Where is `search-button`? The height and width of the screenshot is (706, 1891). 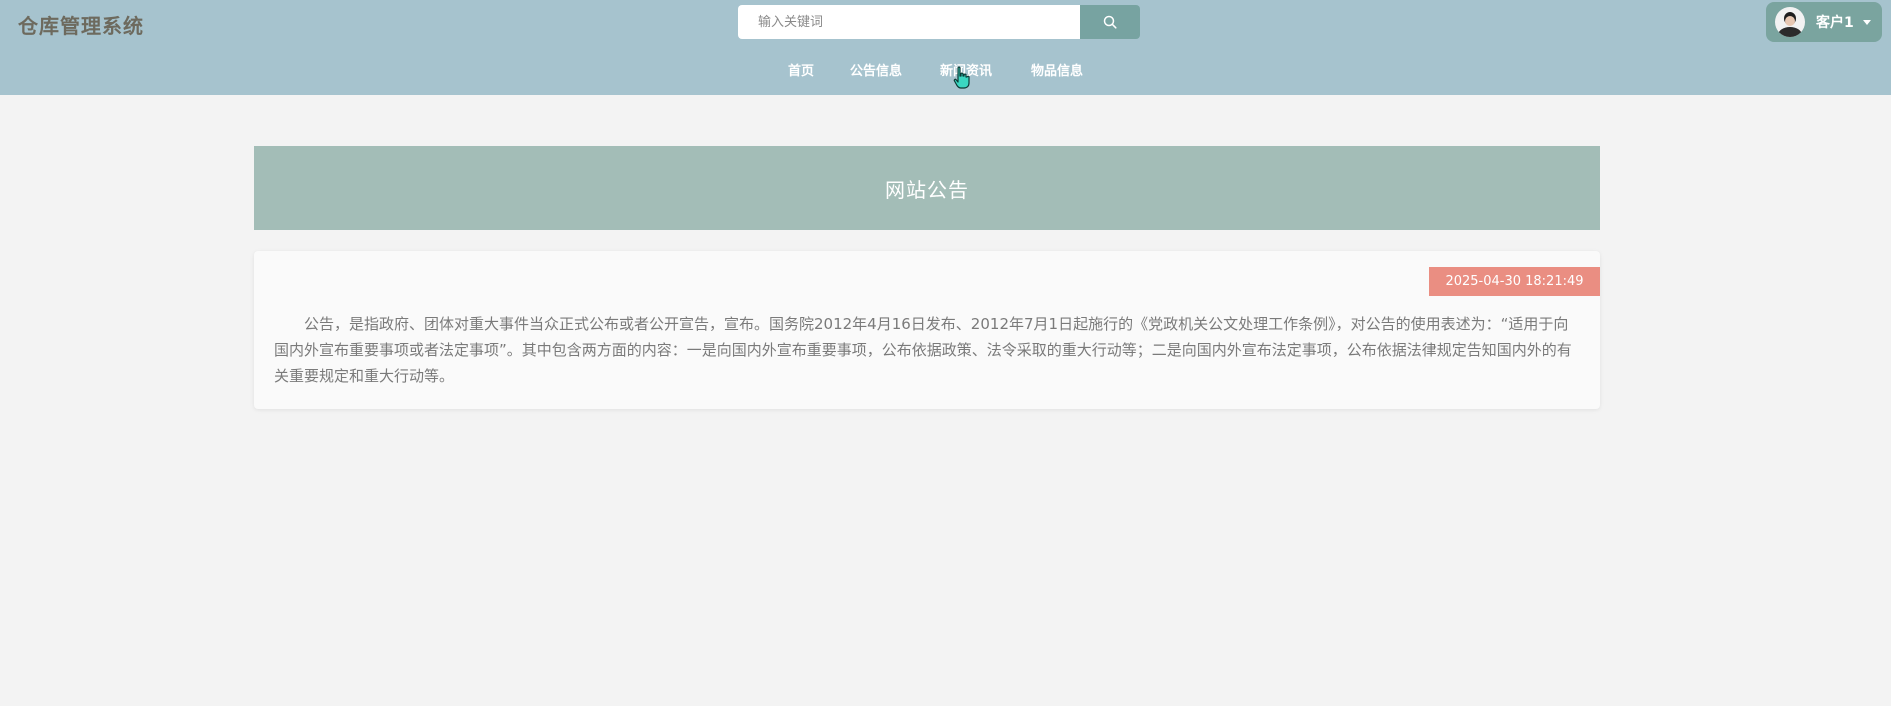 search-button is located at coordinates (1110, 22).